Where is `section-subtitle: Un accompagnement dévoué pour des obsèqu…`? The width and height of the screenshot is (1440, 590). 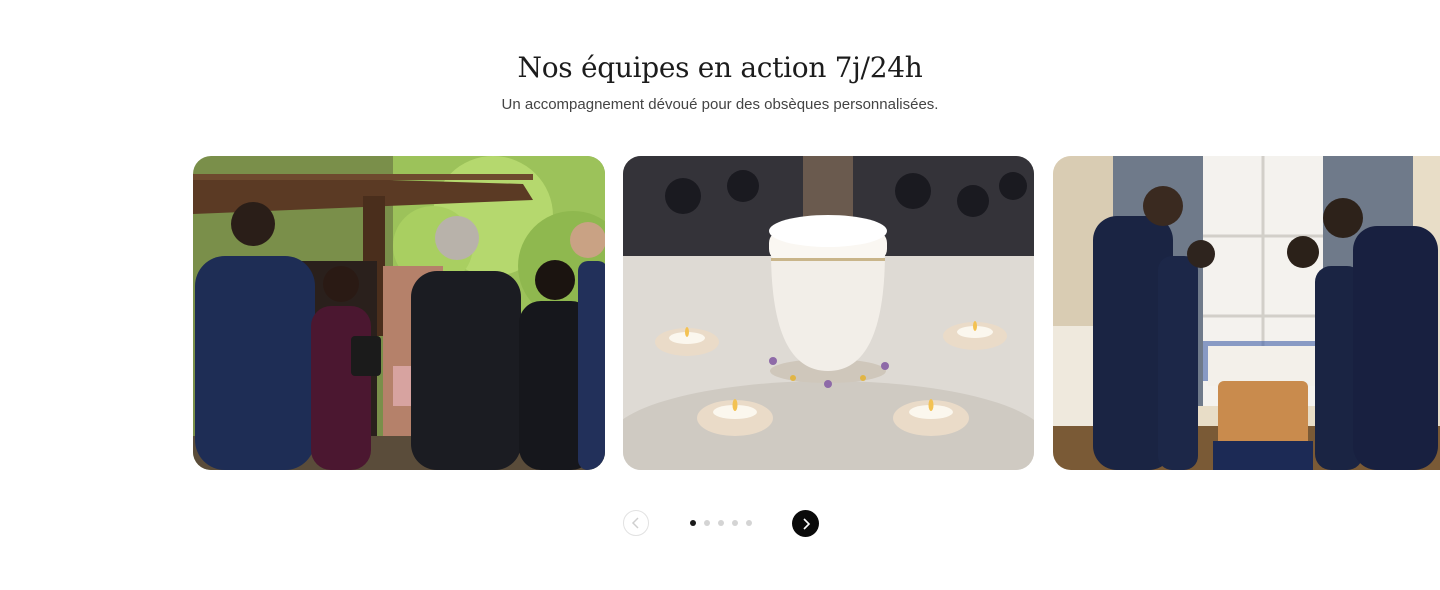 section-subtitle: Un accompagnement dévoué pour des obsèqu… is located at coordinates (720, 104).